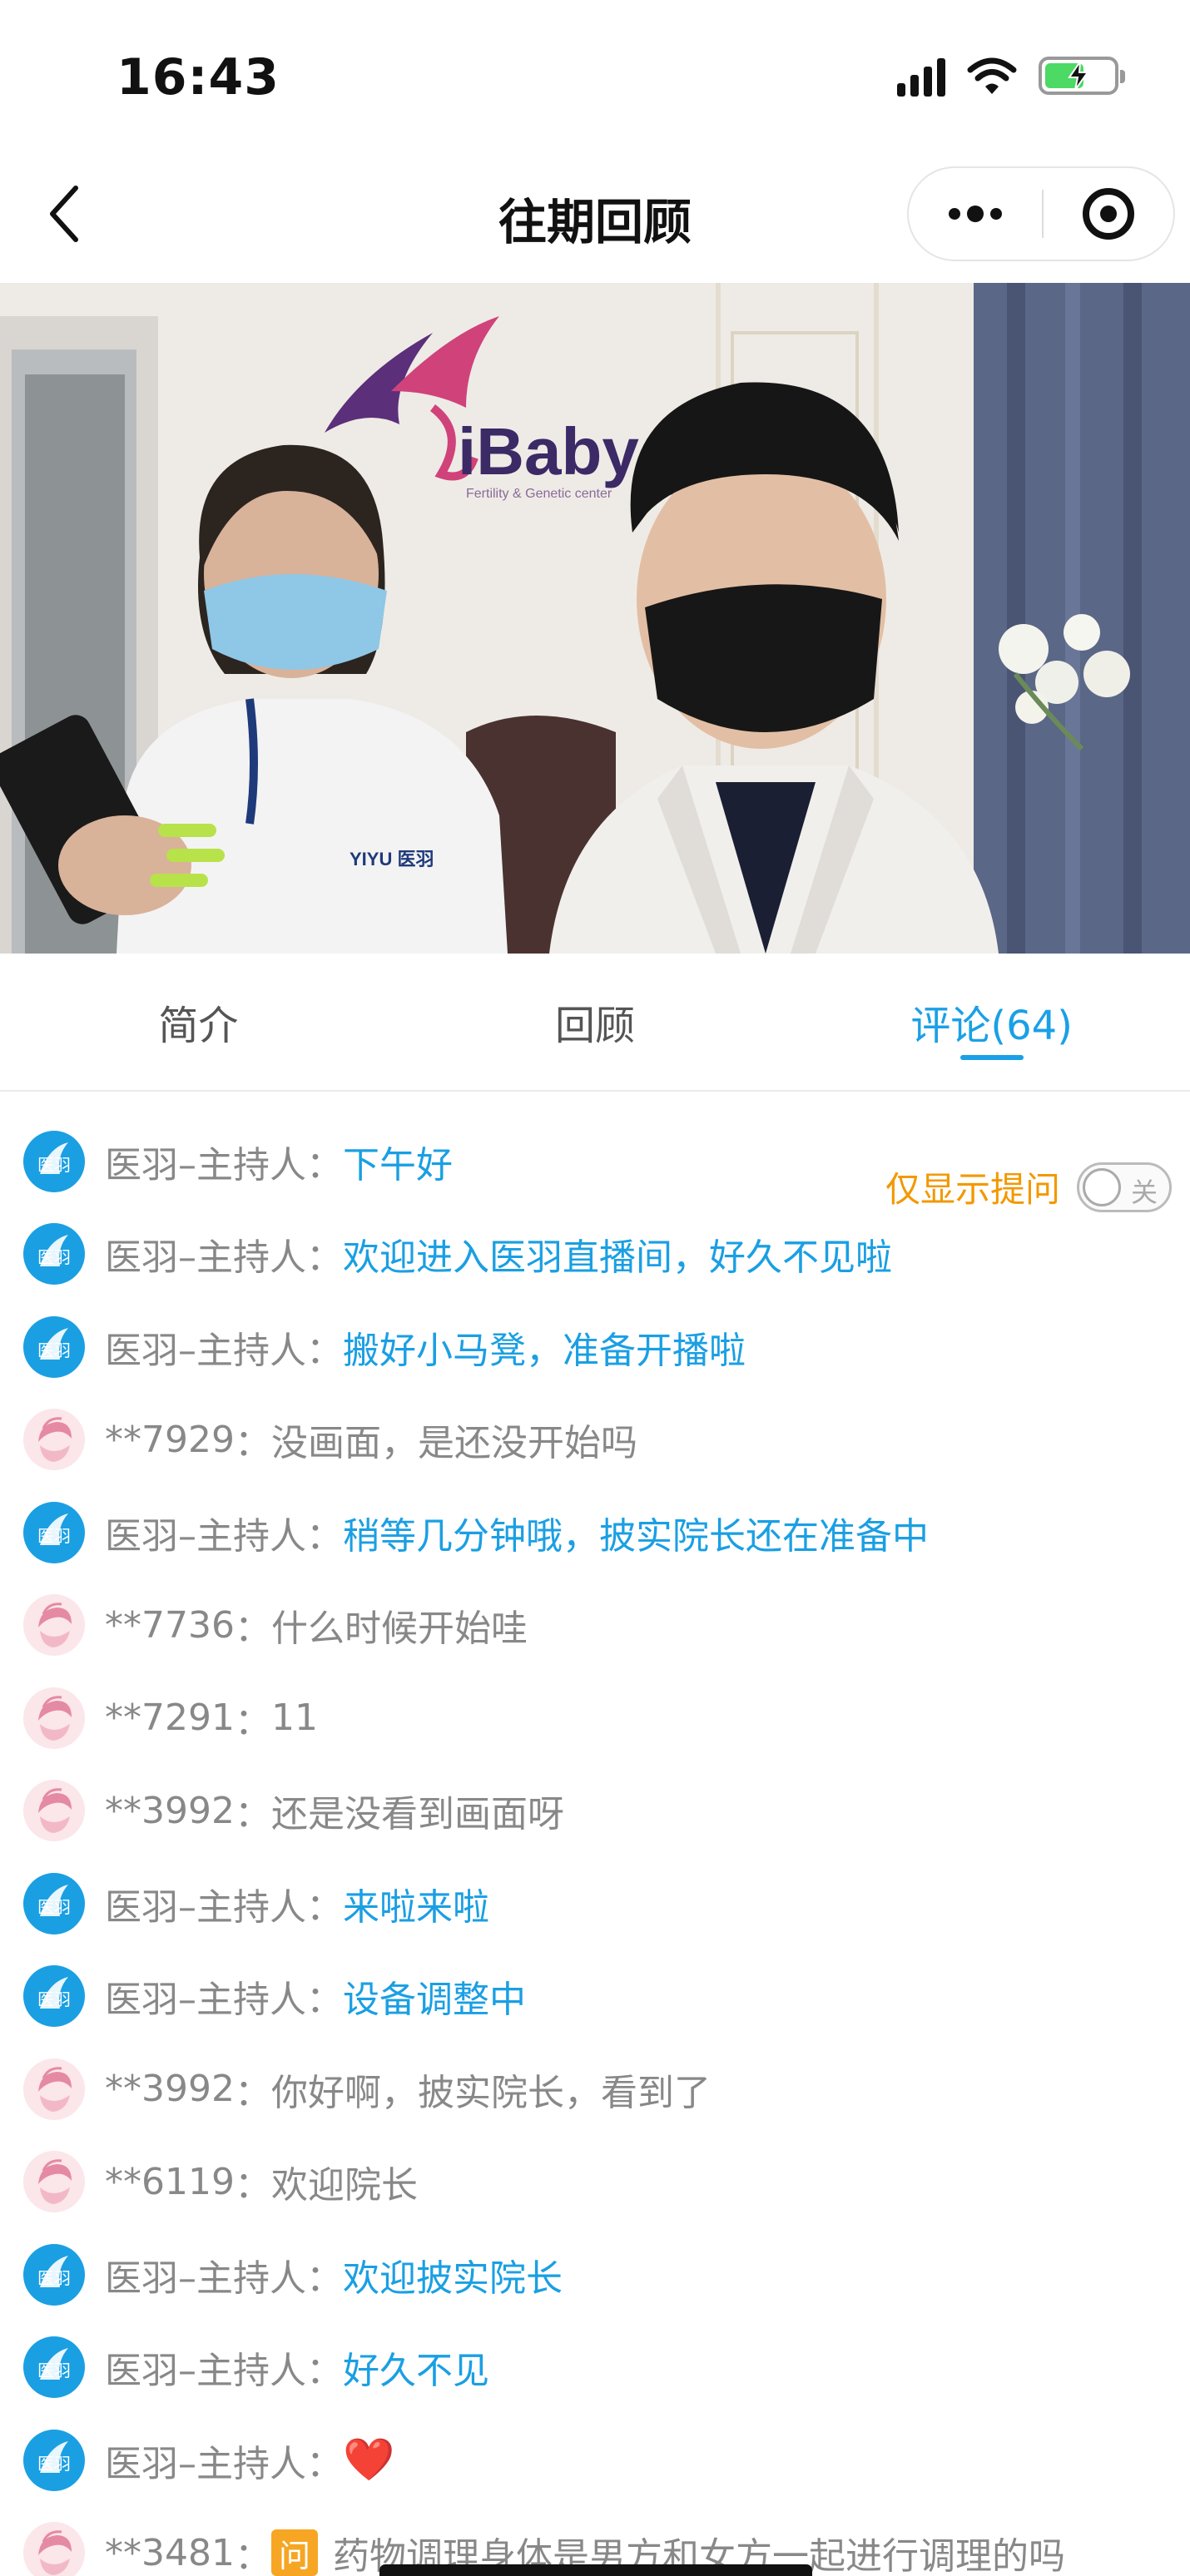 This screenshot has height=2576, width=1190. I want to click on questions-only-label: 仅显示提问, so click(972, 1189).